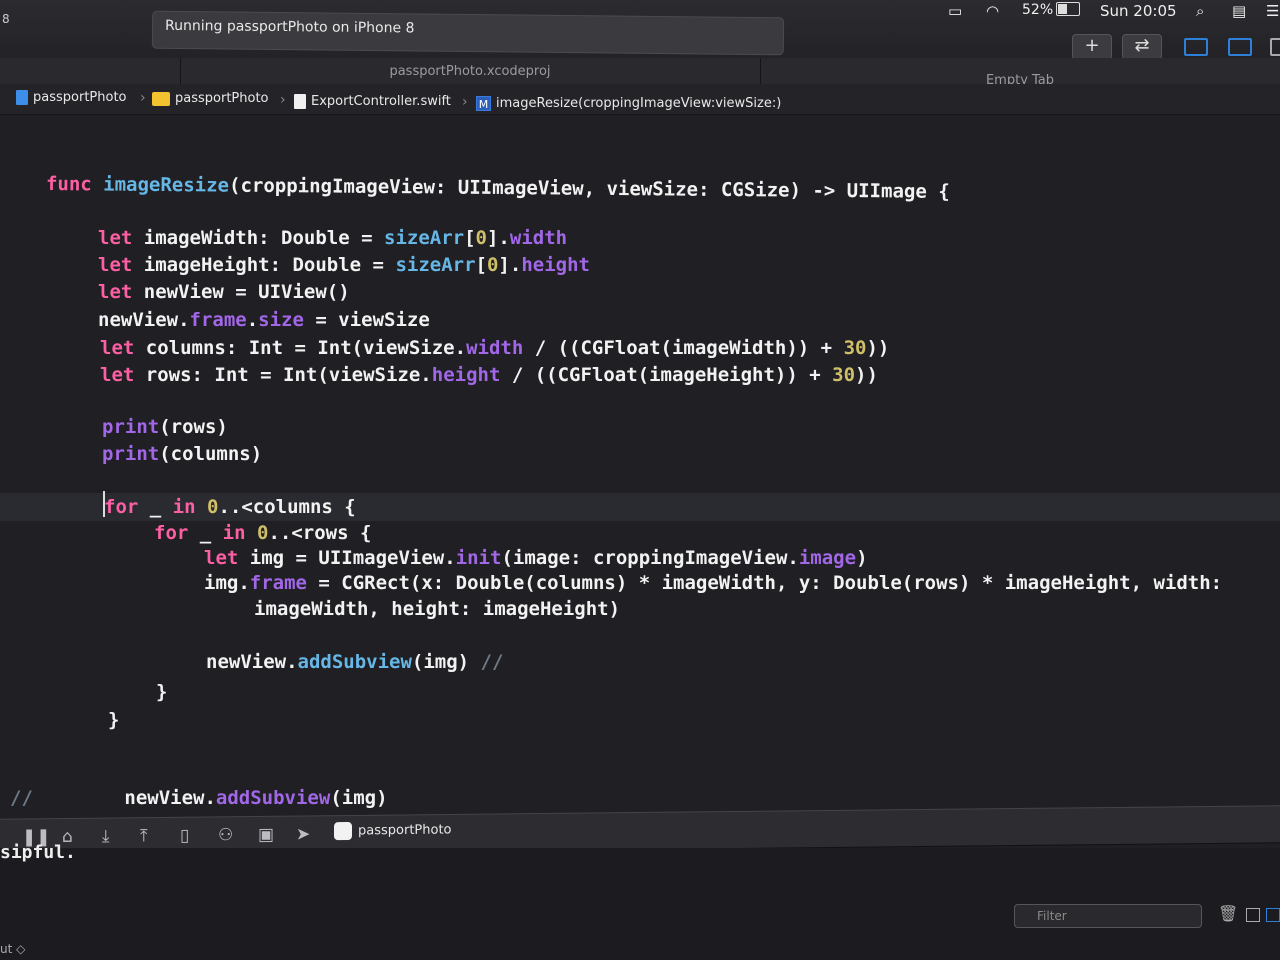 The width and height of the screenshot is (1280, 960). What do you see at coordinates (343, 831) in the screenshot?
I see `app-icon` at bounding box center [343, 831].